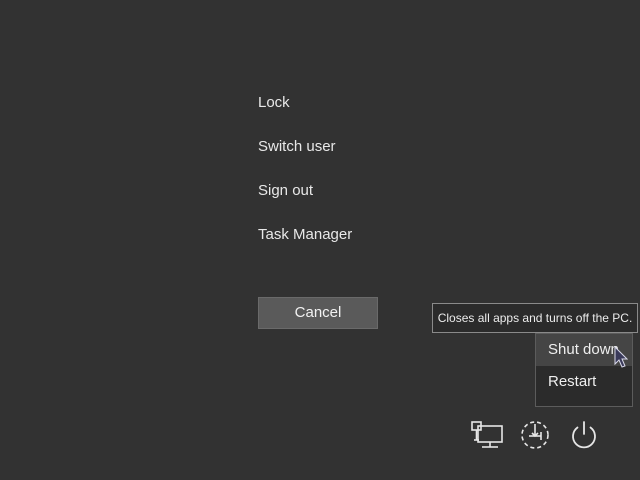 This screenshot has height=480, width=640. What do you see at coordinates (487, 435) in the screenshot?
I see `network-icon` at bounding box center [487, 435].